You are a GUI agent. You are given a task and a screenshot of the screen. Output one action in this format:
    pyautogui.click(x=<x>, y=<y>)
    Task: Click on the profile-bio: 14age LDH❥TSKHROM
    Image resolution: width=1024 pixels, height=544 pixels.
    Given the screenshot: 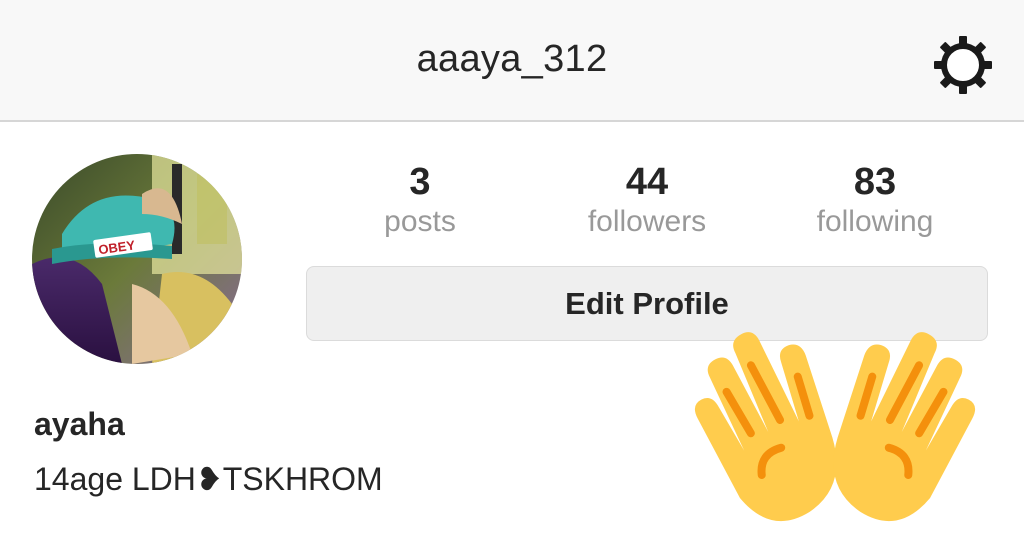 What is the action you would take?
    pyautogui.click(x=208, y=479)
    